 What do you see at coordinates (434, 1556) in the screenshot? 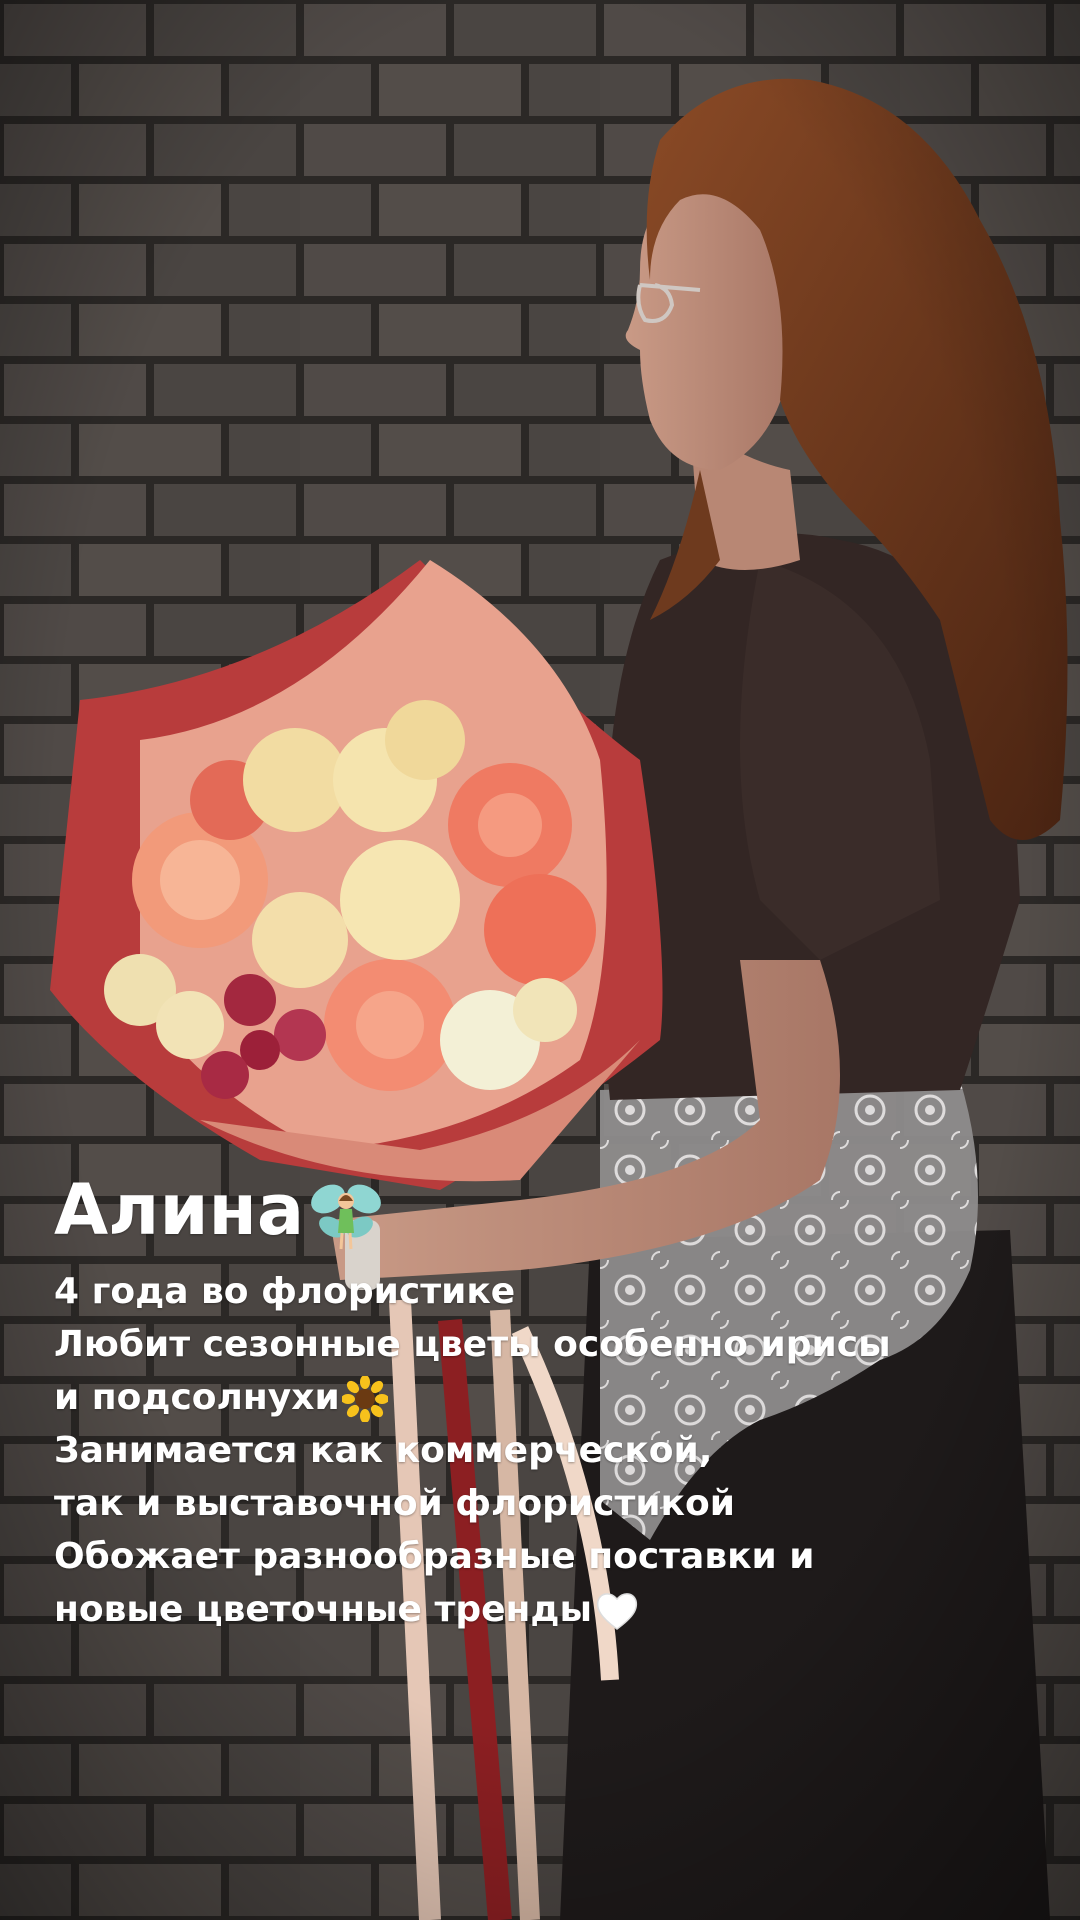
I see `caption-line-supplies: Обожает разнообразные поставки и` at bounding box center [434, 1556].